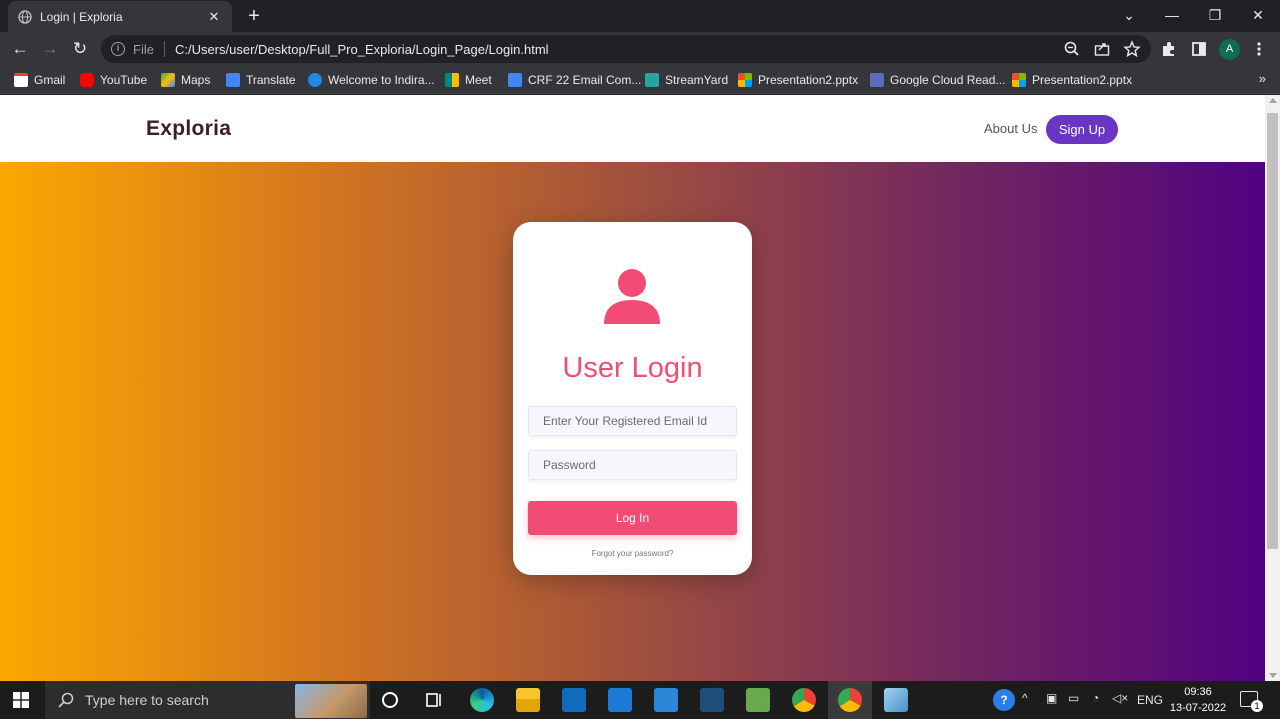 This screenshot has width=1280, height=719. Describe the element at coordinates (271, 80) in the screenshot. I see `bookmark-label: Translate` at that location.